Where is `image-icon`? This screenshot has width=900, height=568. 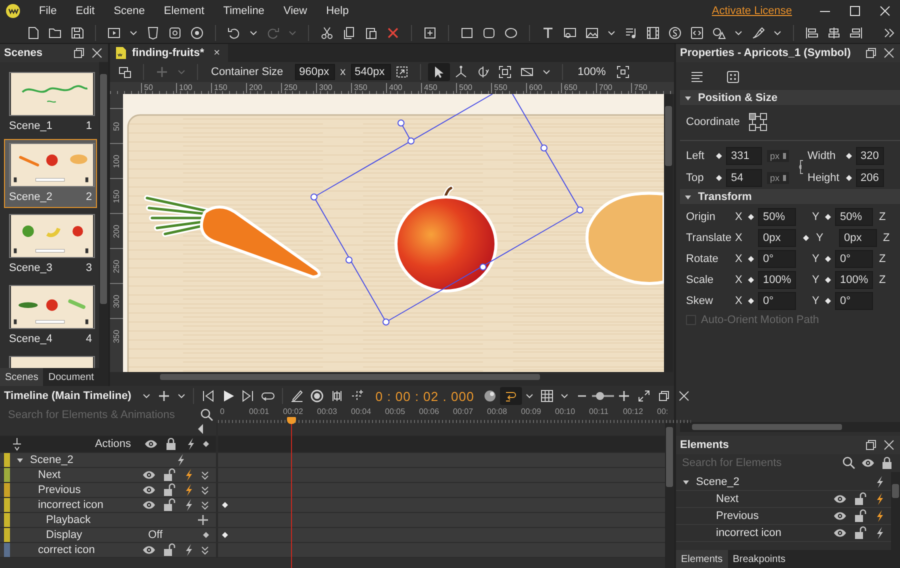
image-icon is located at coordinates (592, 33).